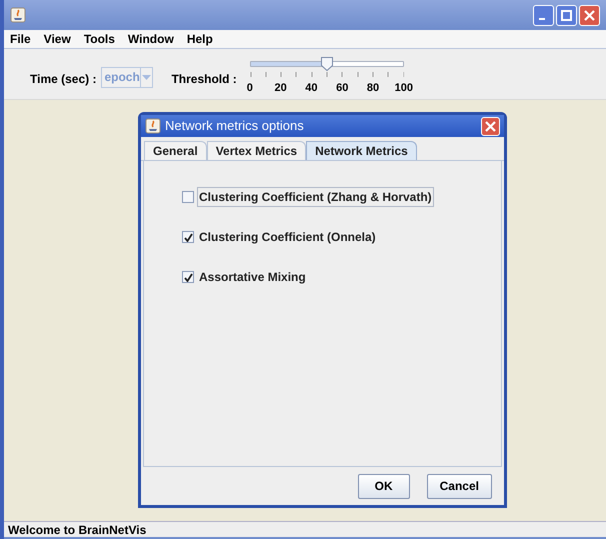 The width and height of the screenshot is (606, 539). Describe the element at coordinates (543, 15) in the screenshot. I see `minimize-button` at that location.